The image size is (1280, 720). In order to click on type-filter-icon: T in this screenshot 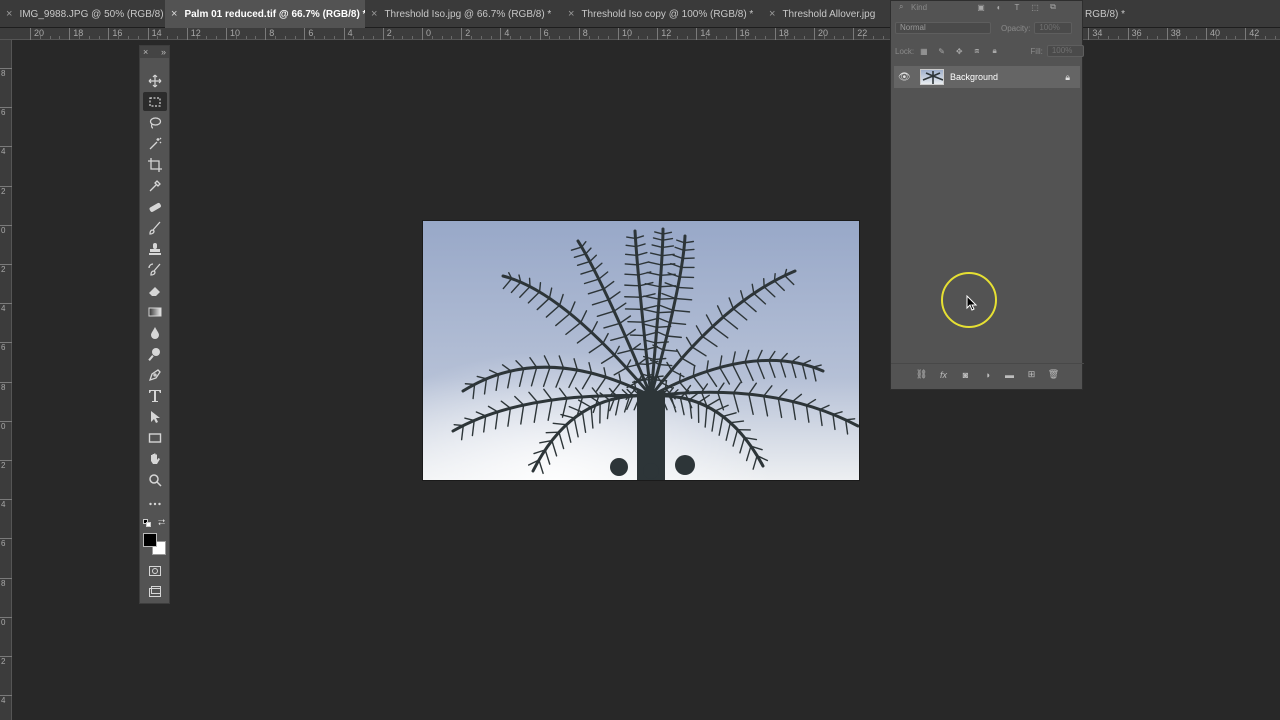, I will do `click(1017, 7)`.